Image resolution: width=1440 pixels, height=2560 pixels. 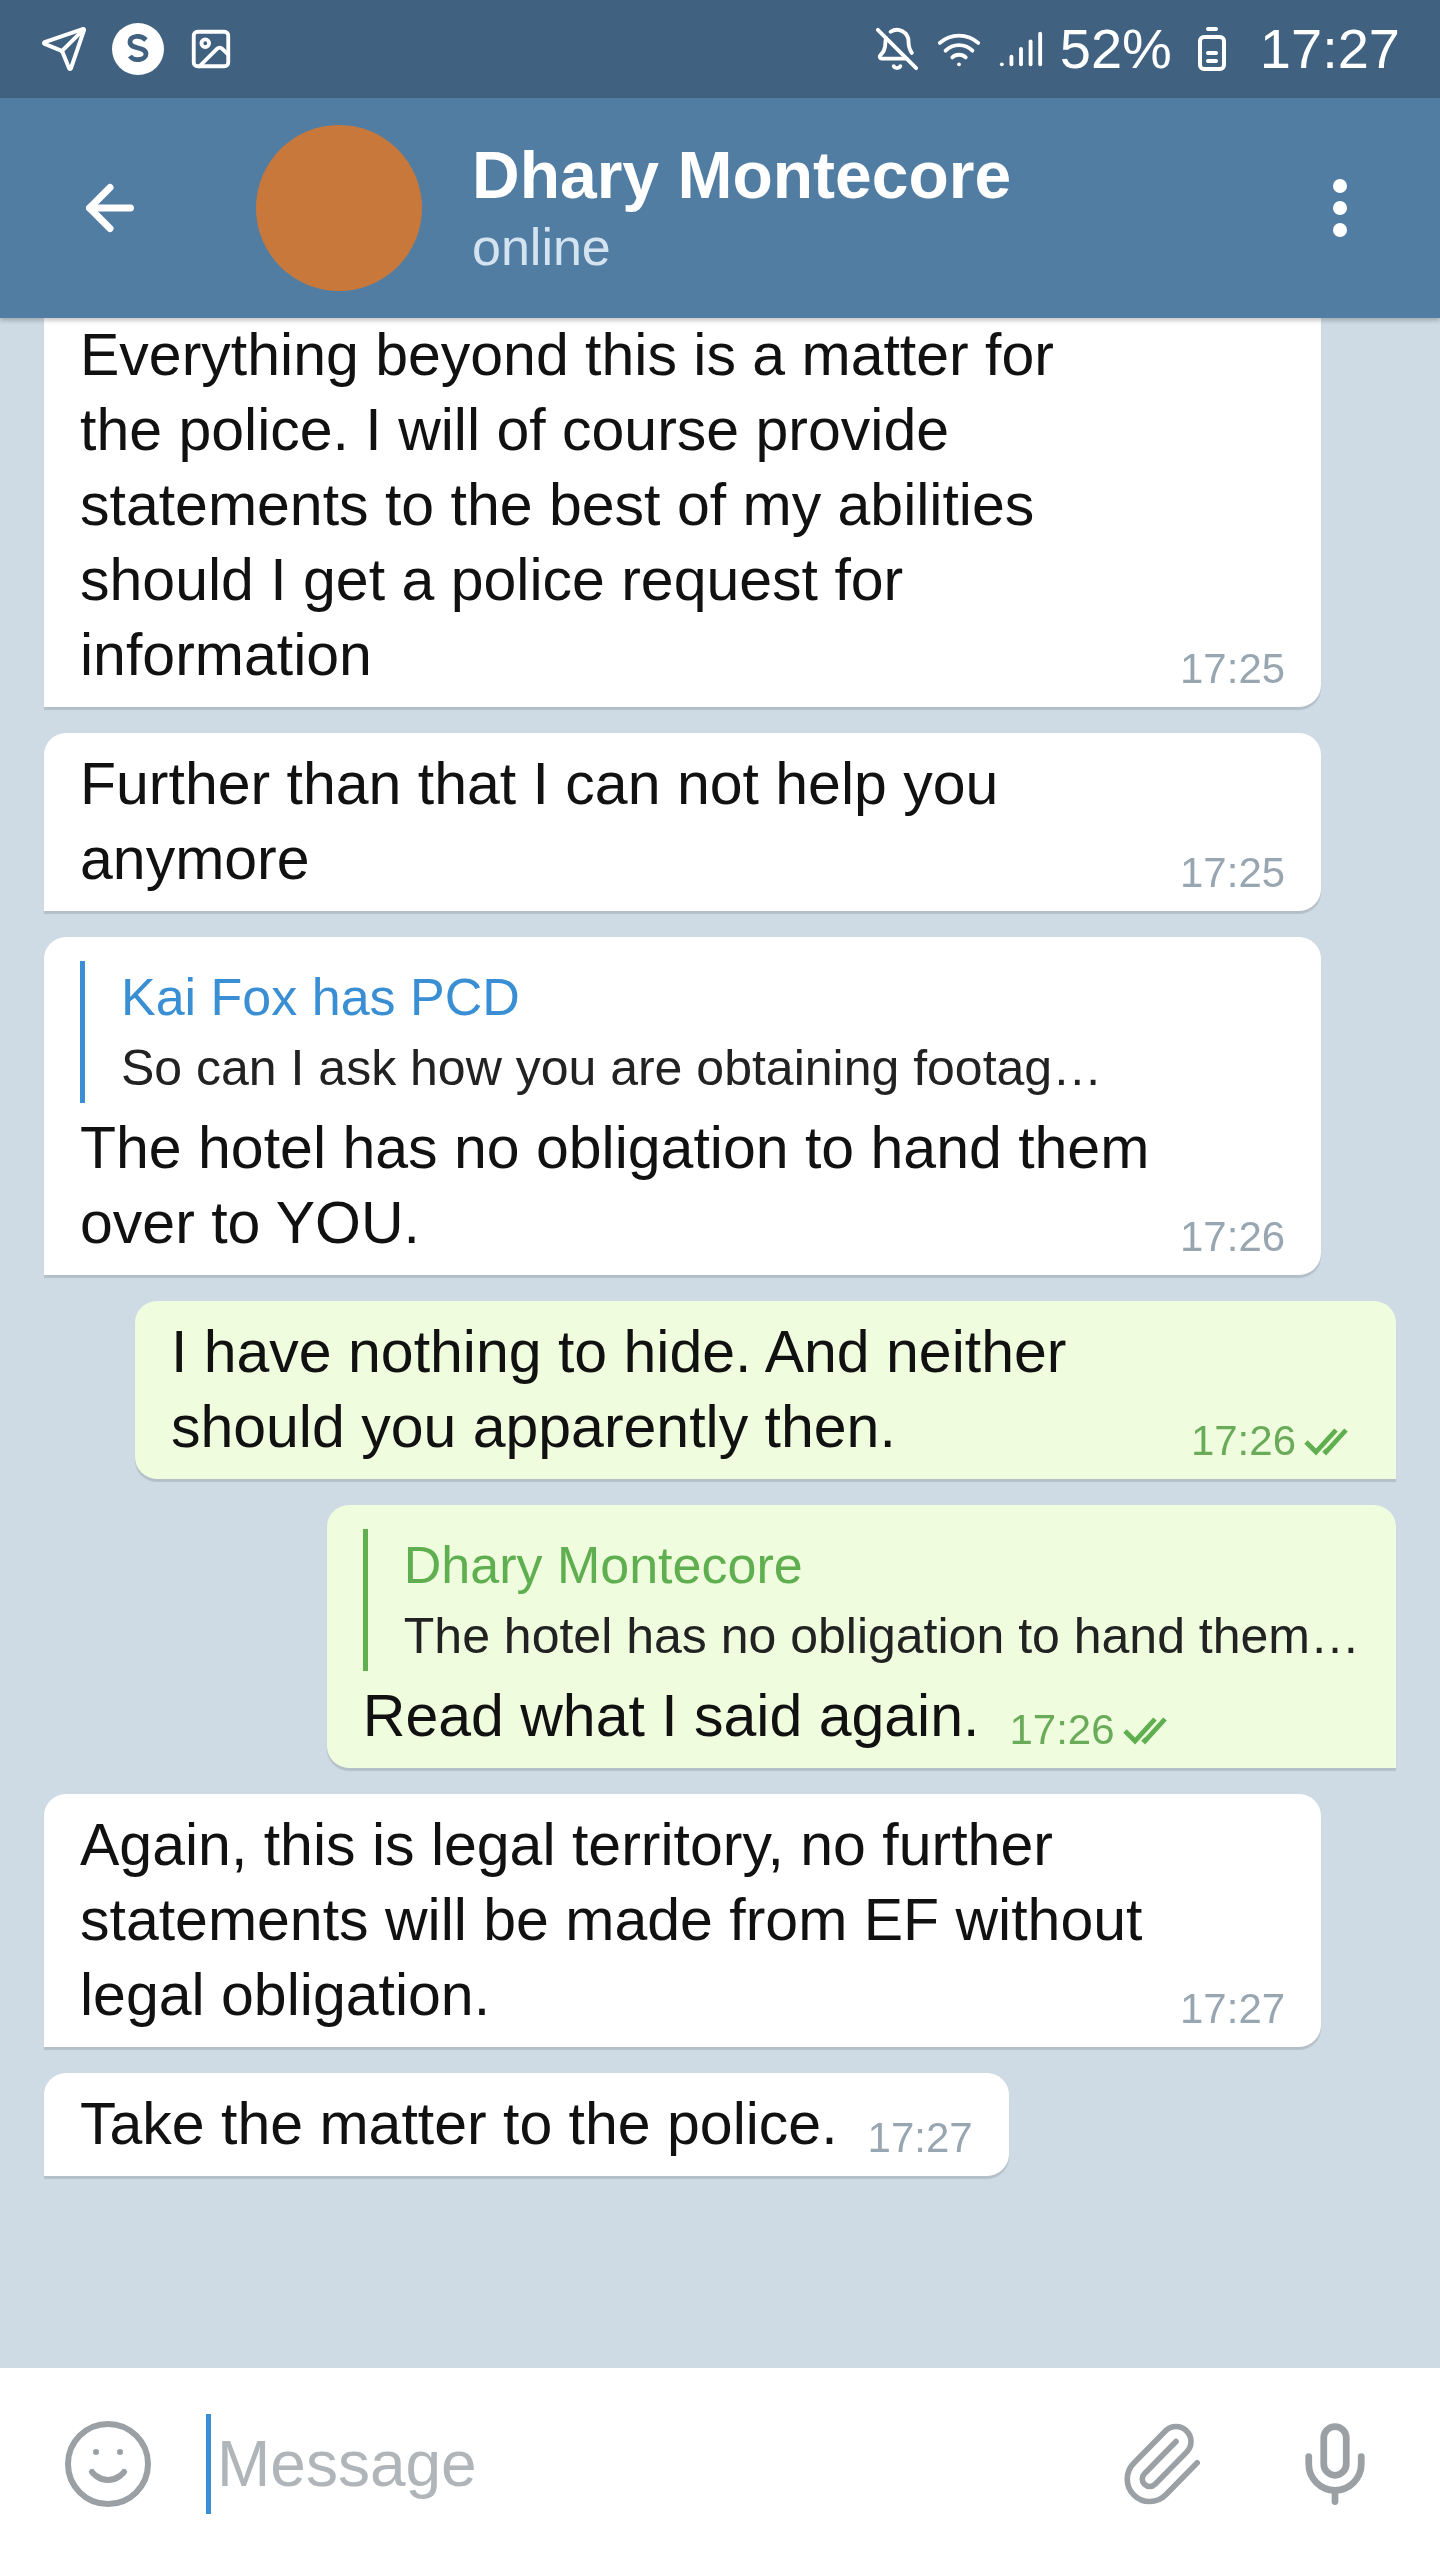 I want to click on message-text: The hotel has no obligation to hand them over to YOU., so click(x=615, y=1186).